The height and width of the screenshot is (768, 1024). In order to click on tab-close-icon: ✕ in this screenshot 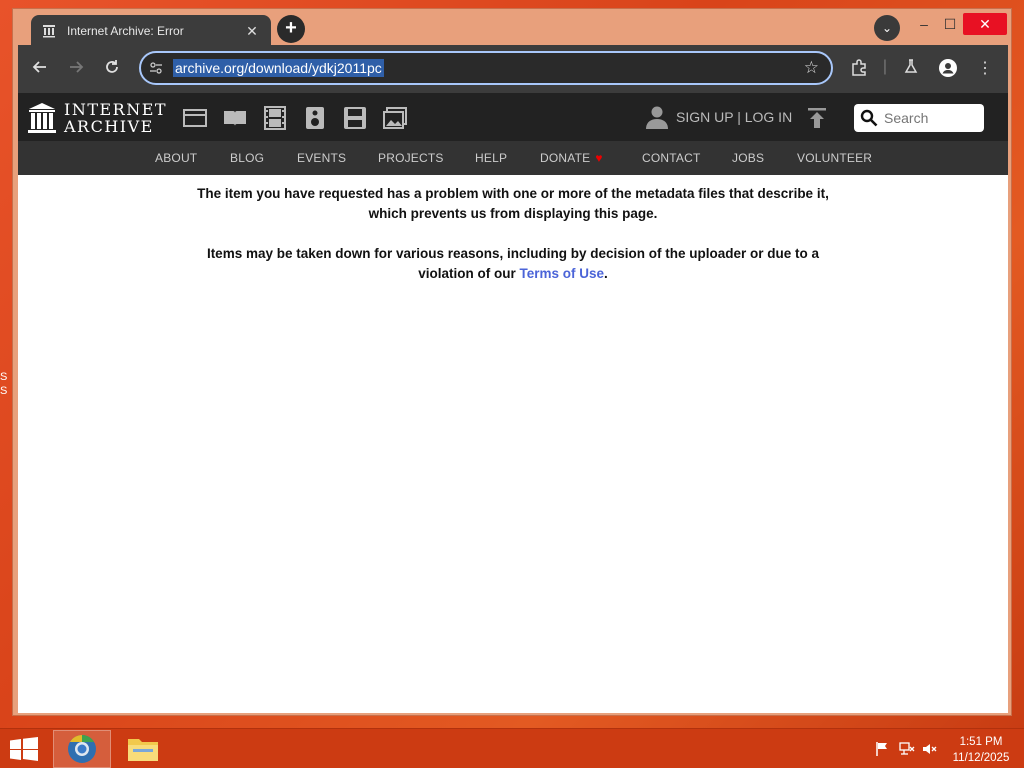, I will do `click(252, 31)`.